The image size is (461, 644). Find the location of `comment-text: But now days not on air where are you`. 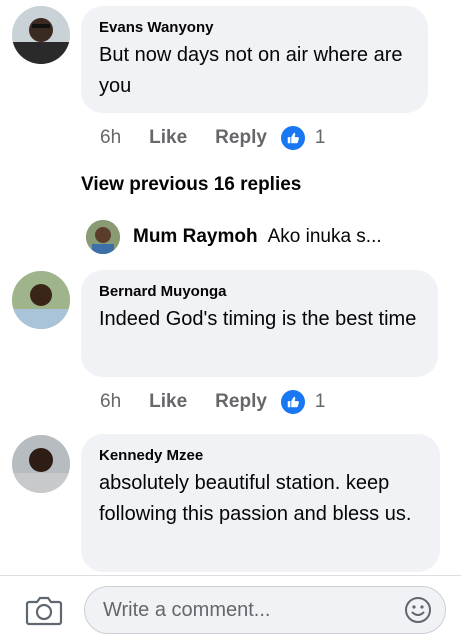

comment-text: But now days not on air where are you is located at coordinates (251, 70).